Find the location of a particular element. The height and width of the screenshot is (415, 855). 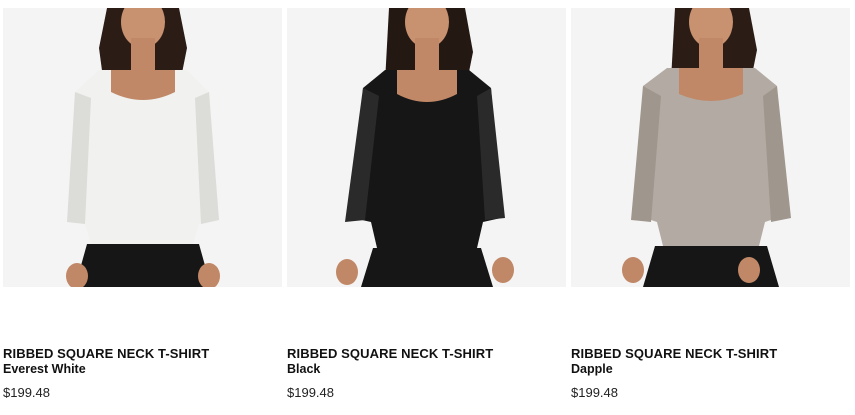

product-color: Dapple is located at coordinates (592, 369).